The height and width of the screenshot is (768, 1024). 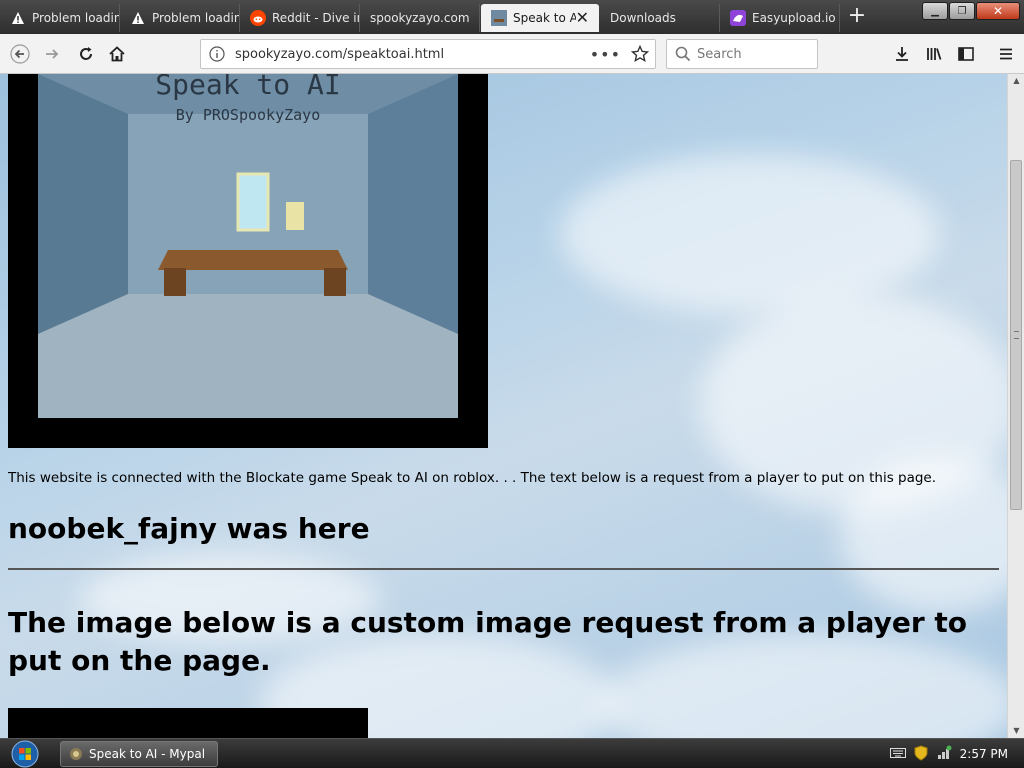 I want to click on keyboard-icon, so click(x=897, y=754).